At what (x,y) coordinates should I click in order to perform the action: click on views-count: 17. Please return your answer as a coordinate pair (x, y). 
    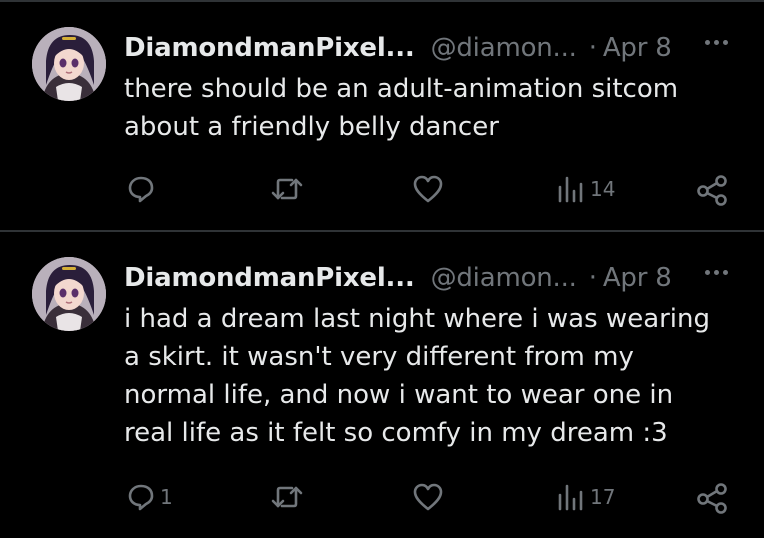
    Looking at the image, I should click on (603, 497).